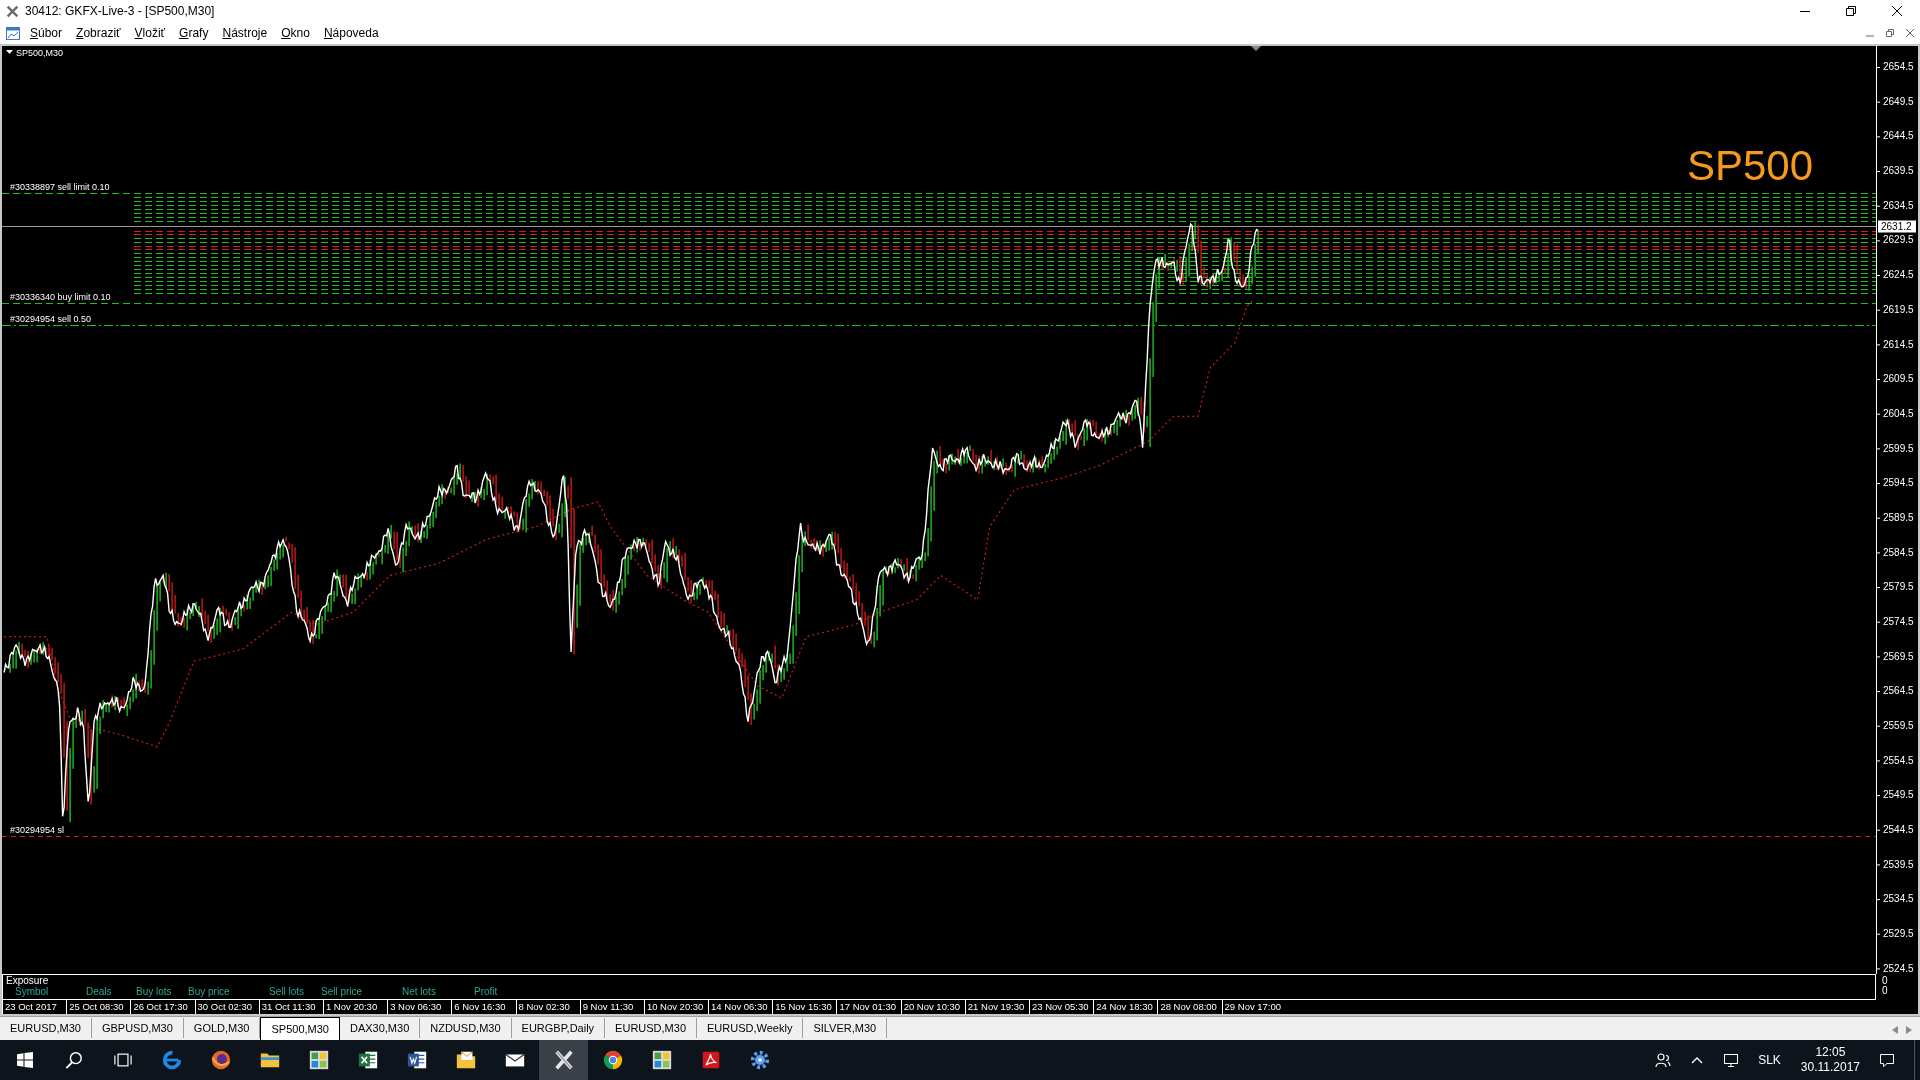 This screenshot has height=1080, width=1920. Describe the element at coordinates (1851, 11) in the screenshot. I see `restore-icon` at that location.